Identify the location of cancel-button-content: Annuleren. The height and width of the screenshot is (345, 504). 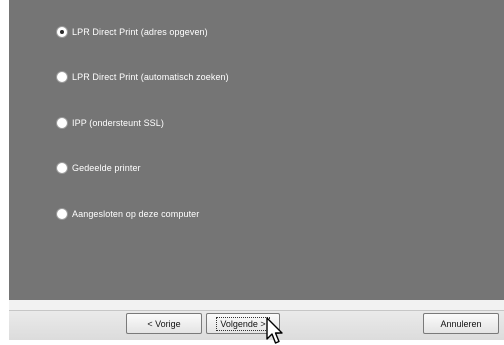
(460, 324).